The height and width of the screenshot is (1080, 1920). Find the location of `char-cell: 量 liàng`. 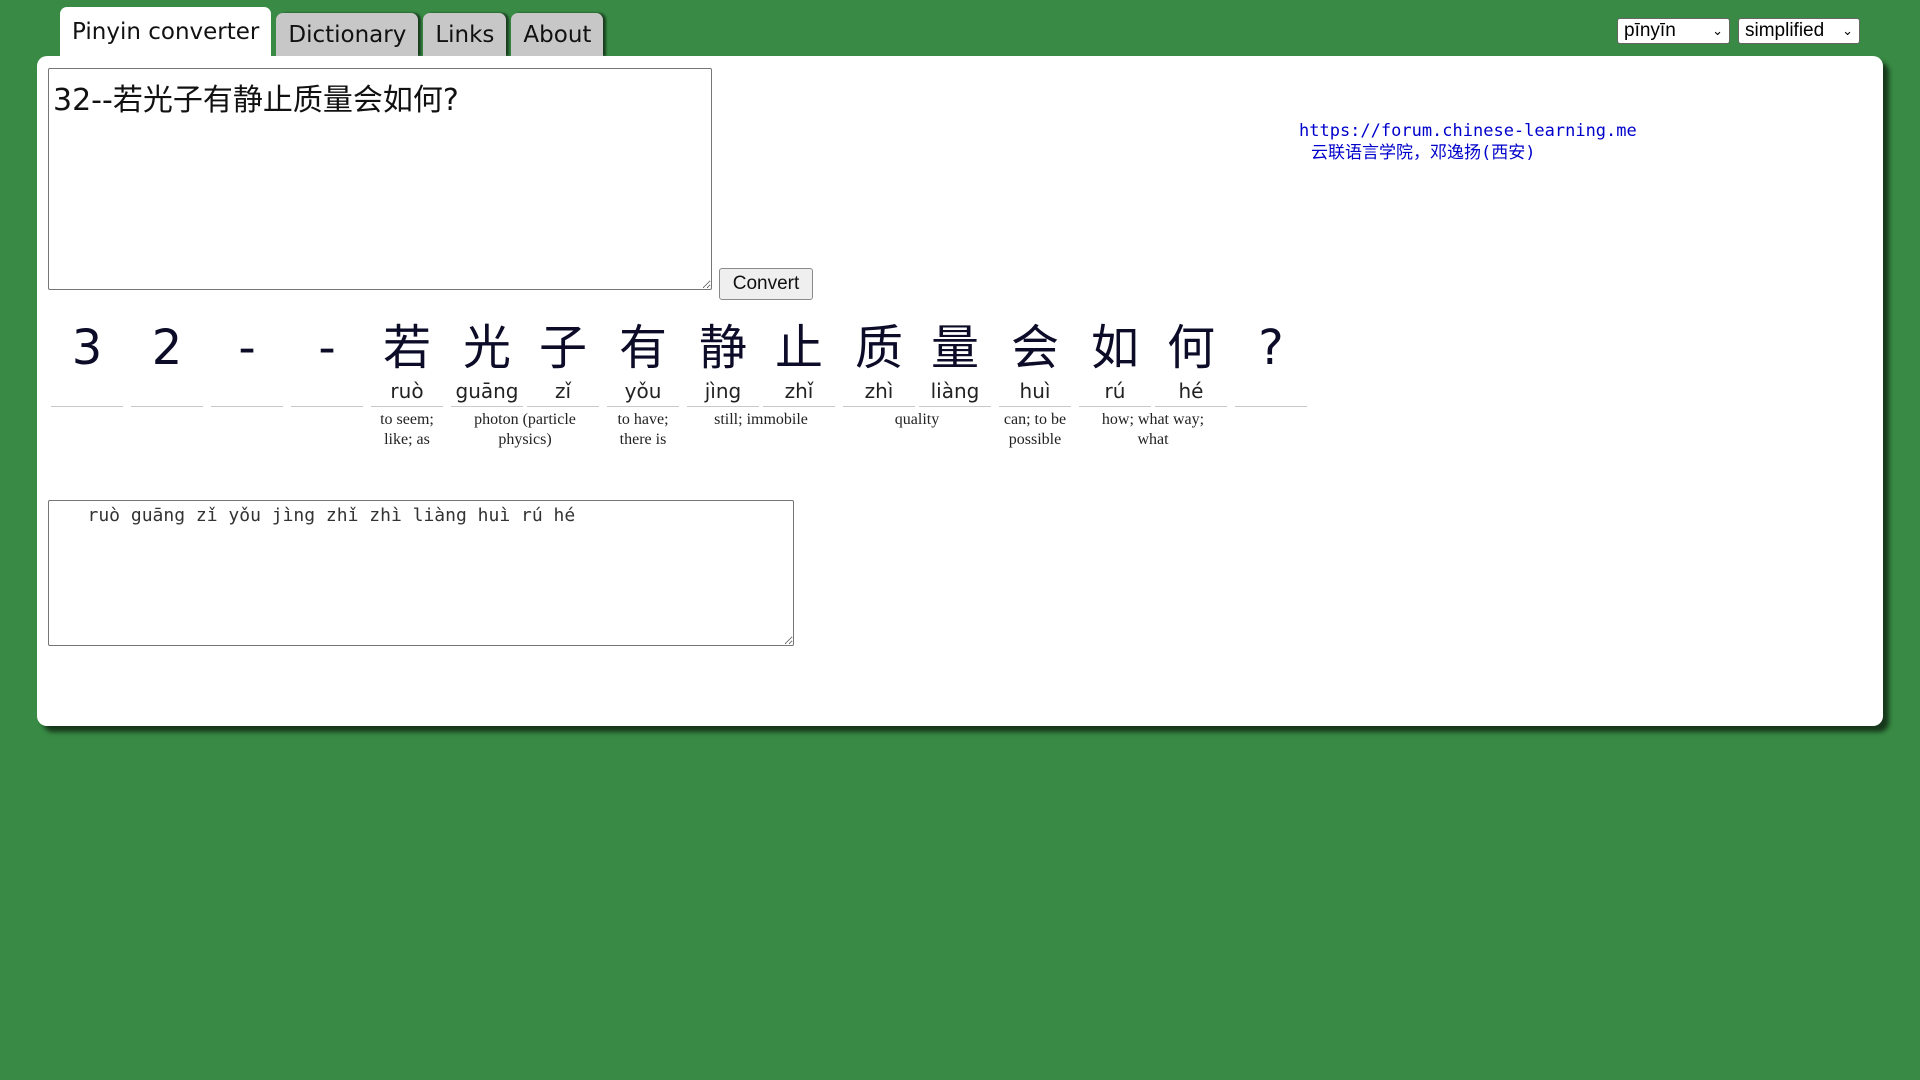

char-cell: 量 liàng is located at coordinates (955, 362).